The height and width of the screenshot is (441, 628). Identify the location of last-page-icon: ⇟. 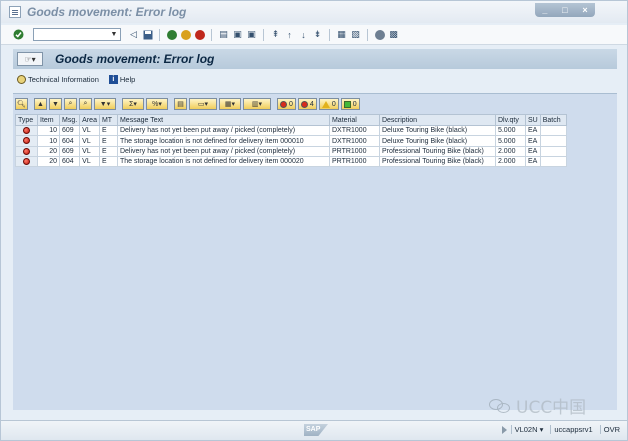
(317, 34).